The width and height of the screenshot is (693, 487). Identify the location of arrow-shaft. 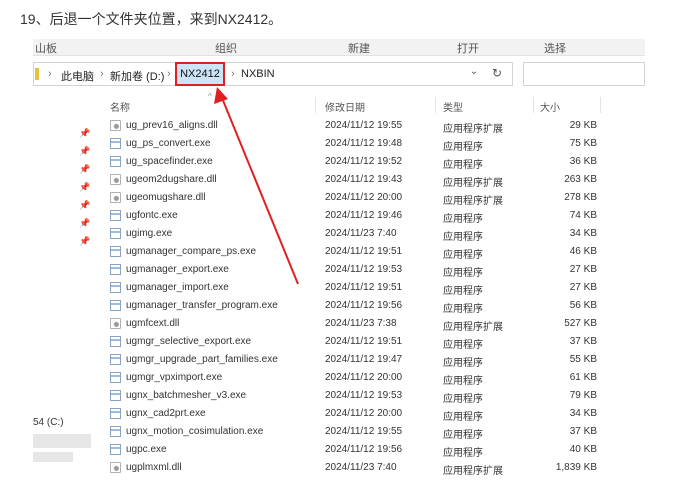
(260, 191).